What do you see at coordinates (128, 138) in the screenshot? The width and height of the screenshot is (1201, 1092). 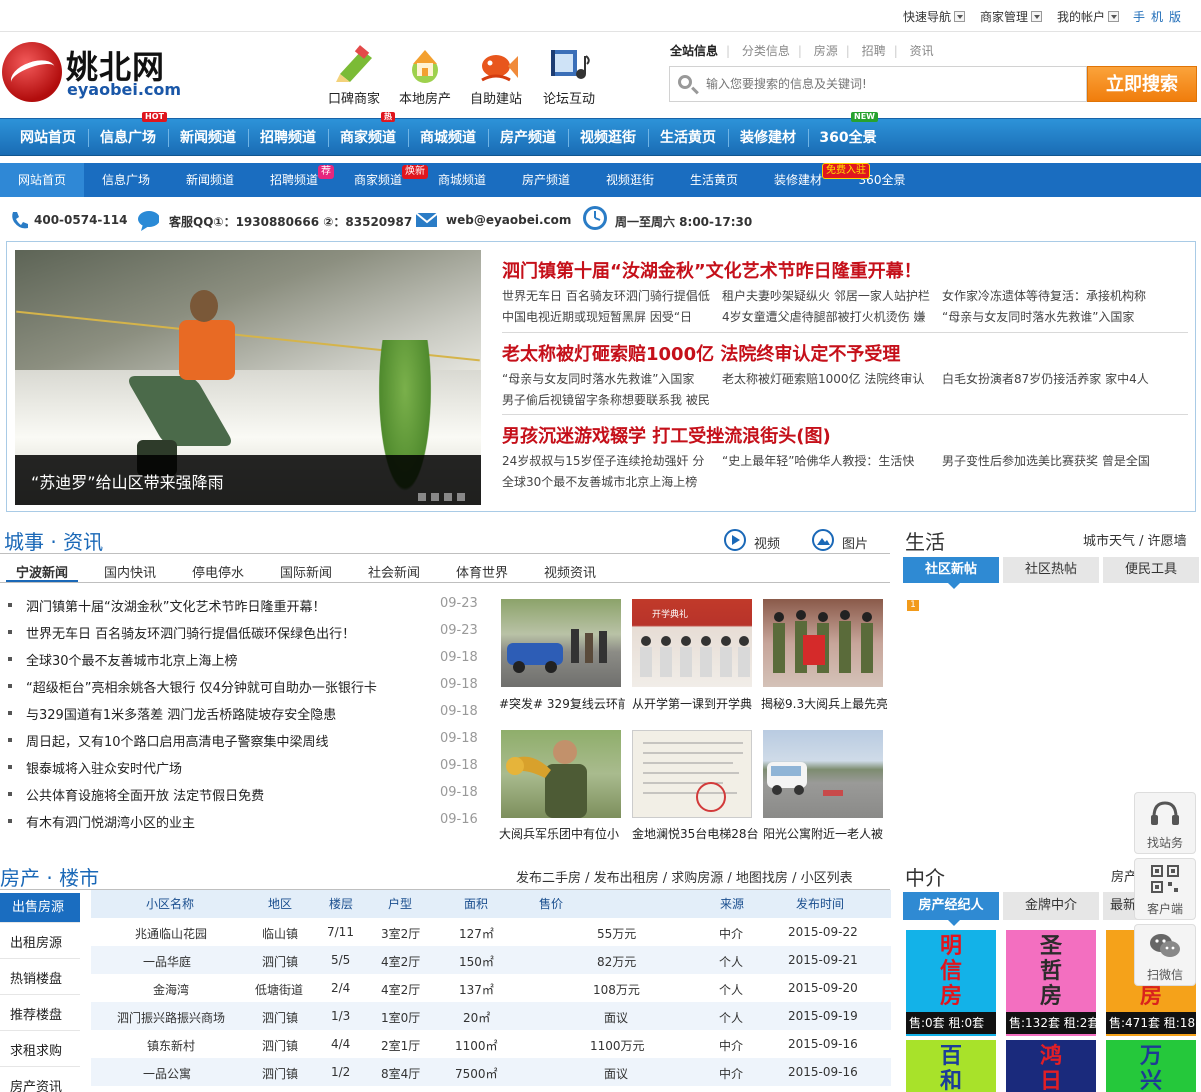 I see `nav-info-square: 信息广场` at bounding box center [128, 138].